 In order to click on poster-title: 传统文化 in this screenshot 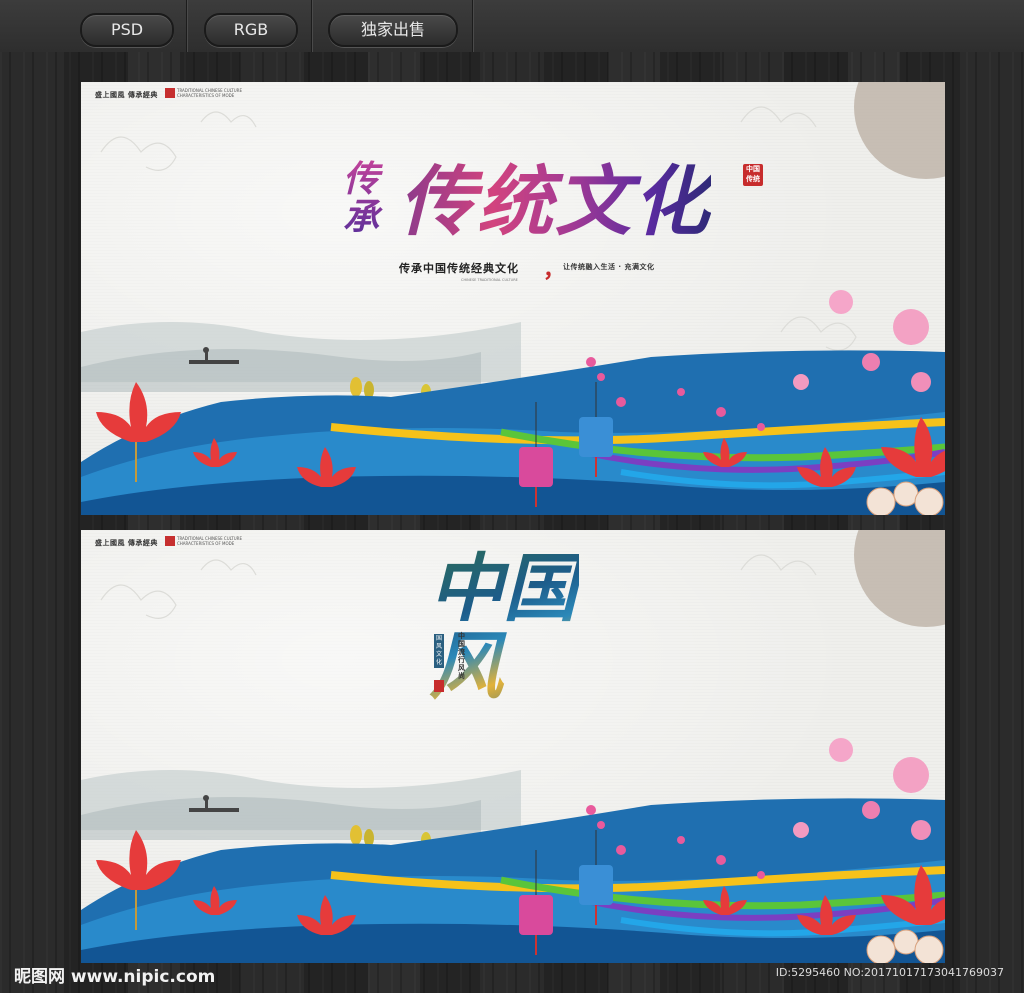, I will do `click(555, 195)`.